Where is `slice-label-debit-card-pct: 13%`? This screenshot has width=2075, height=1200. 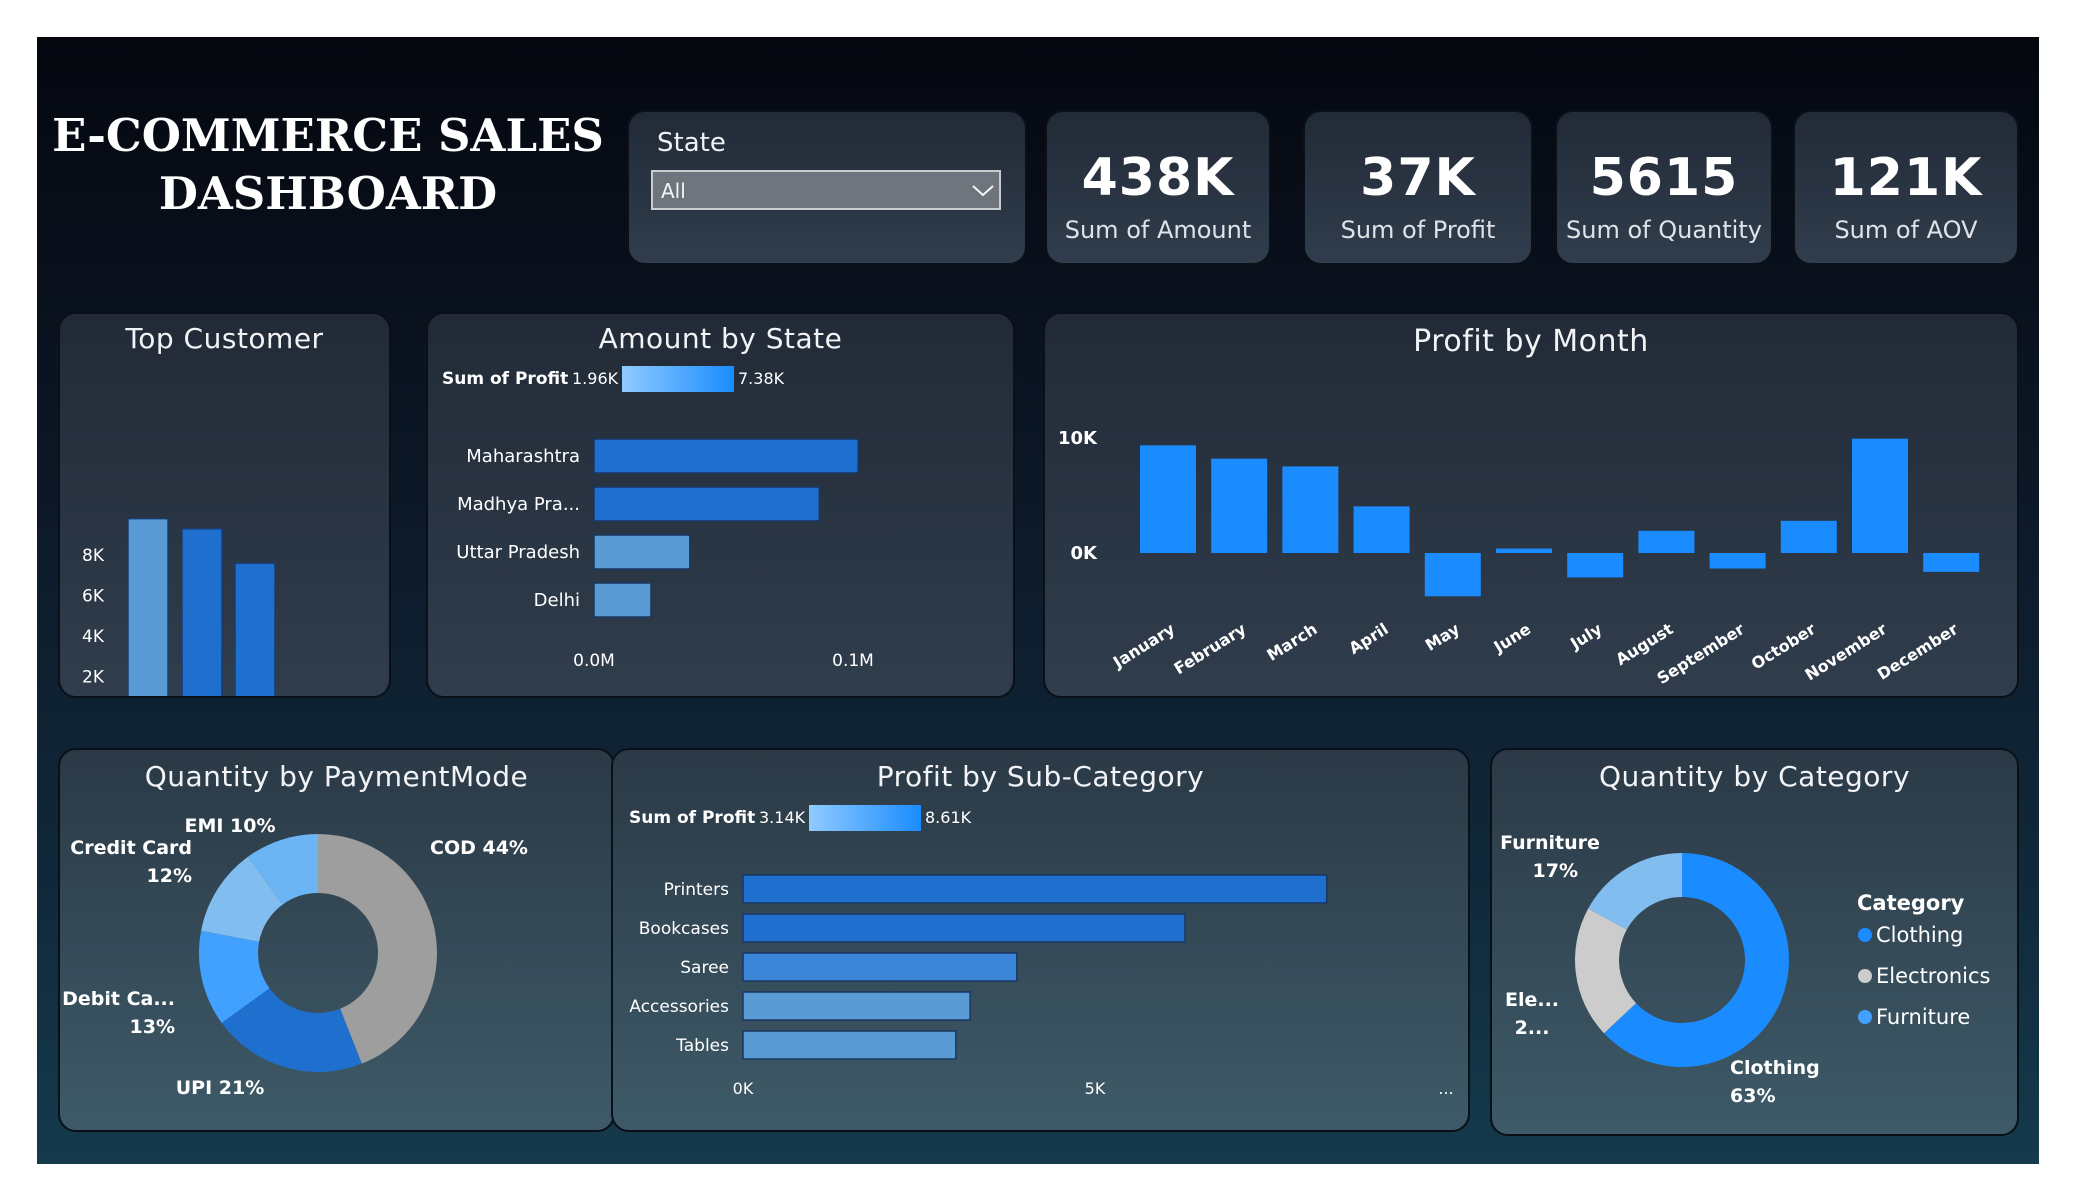 slice-label-debit-card-pct: 13% is located at coordinates (152, 1027).